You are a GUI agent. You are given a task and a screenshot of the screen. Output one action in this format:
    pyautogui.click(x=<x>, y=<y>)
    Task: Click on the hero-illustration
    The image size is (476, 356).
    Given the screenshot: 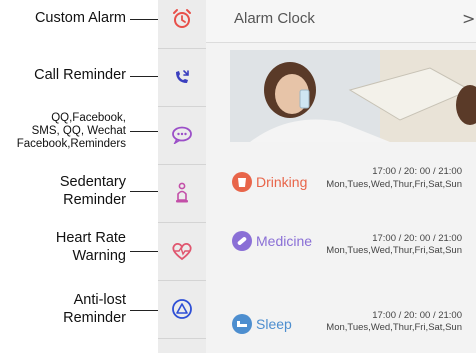 What is the action you would take?
    pyautogui.click(x=353, y=96)
    